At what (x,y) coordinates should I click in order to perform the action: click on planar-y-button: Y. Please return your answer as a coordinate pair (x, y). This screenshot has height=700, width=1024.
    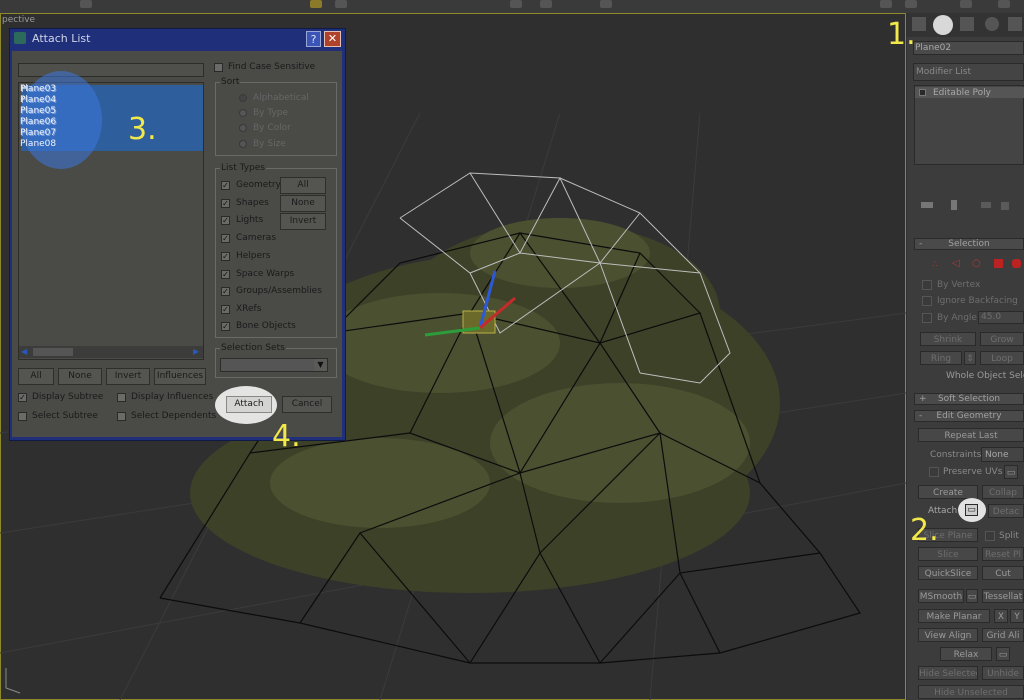
    Looking at the image, I should click on (1017, 616).